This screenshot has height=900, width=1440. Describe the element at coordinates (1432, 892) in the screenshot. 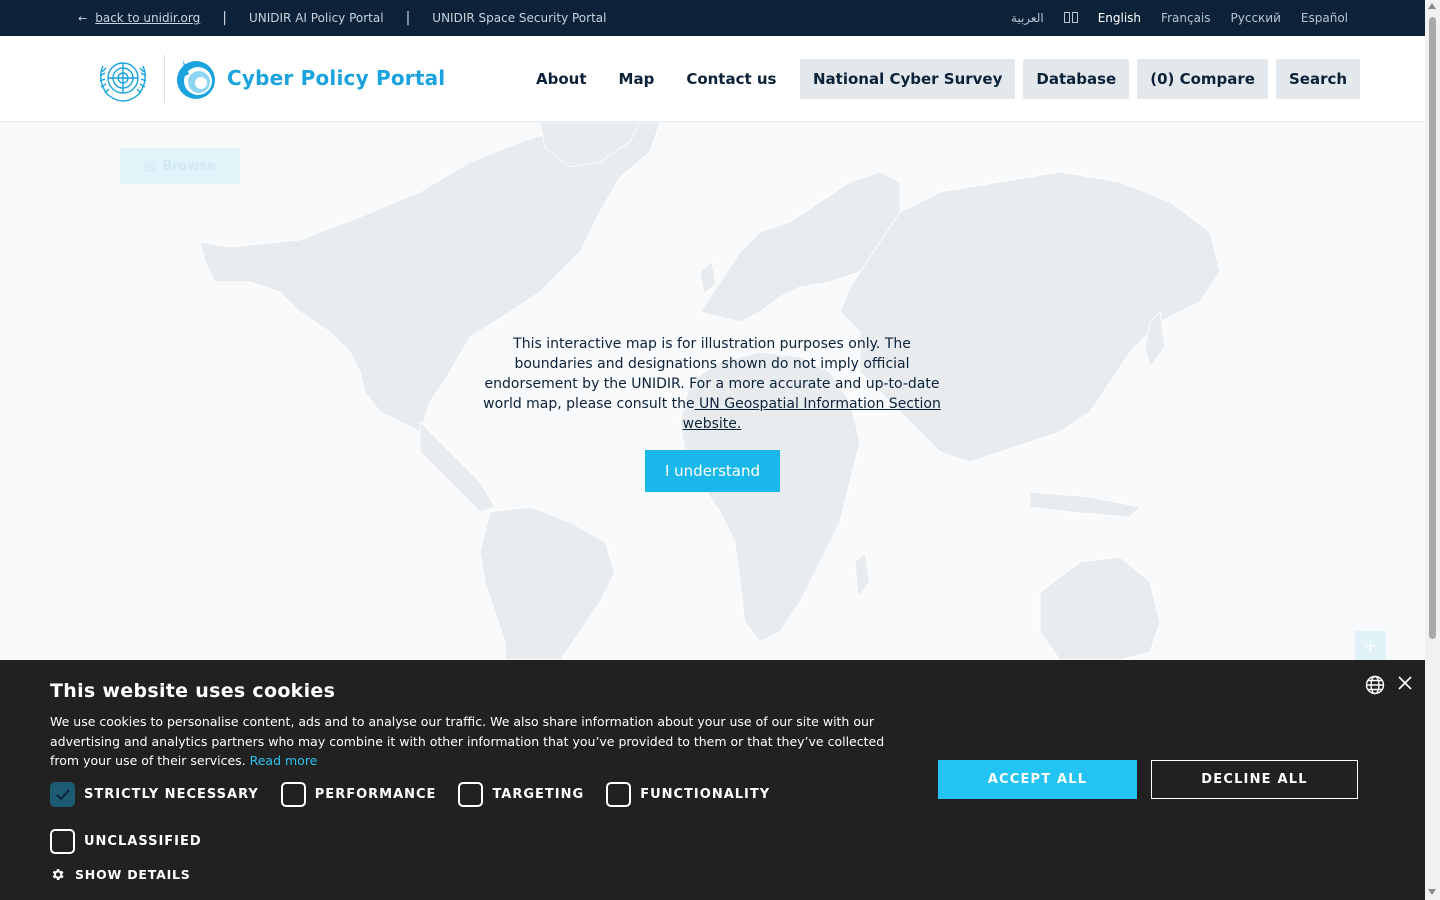

I see `scroll-down-arrow-icon` at that location.